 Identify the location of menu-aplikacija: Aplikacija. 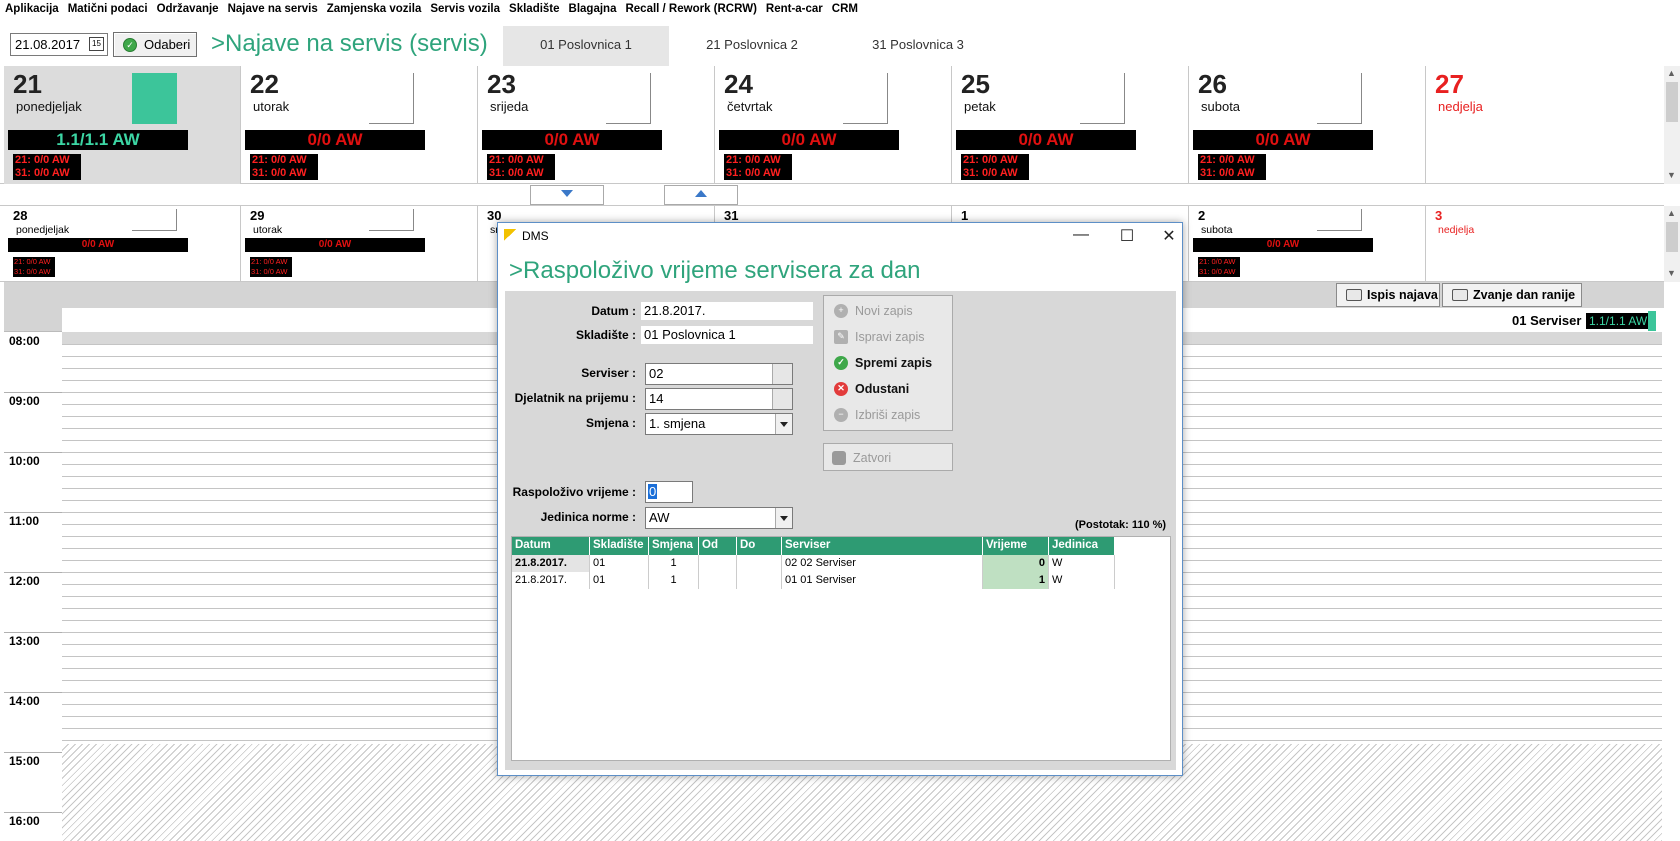
(31, 7).